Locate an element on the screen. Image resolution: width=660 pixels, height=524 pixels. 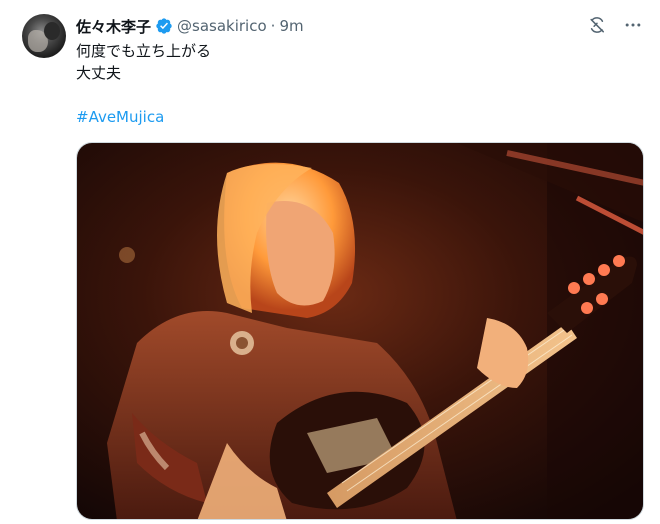
grok-icon is located at coordinates (597, 25).